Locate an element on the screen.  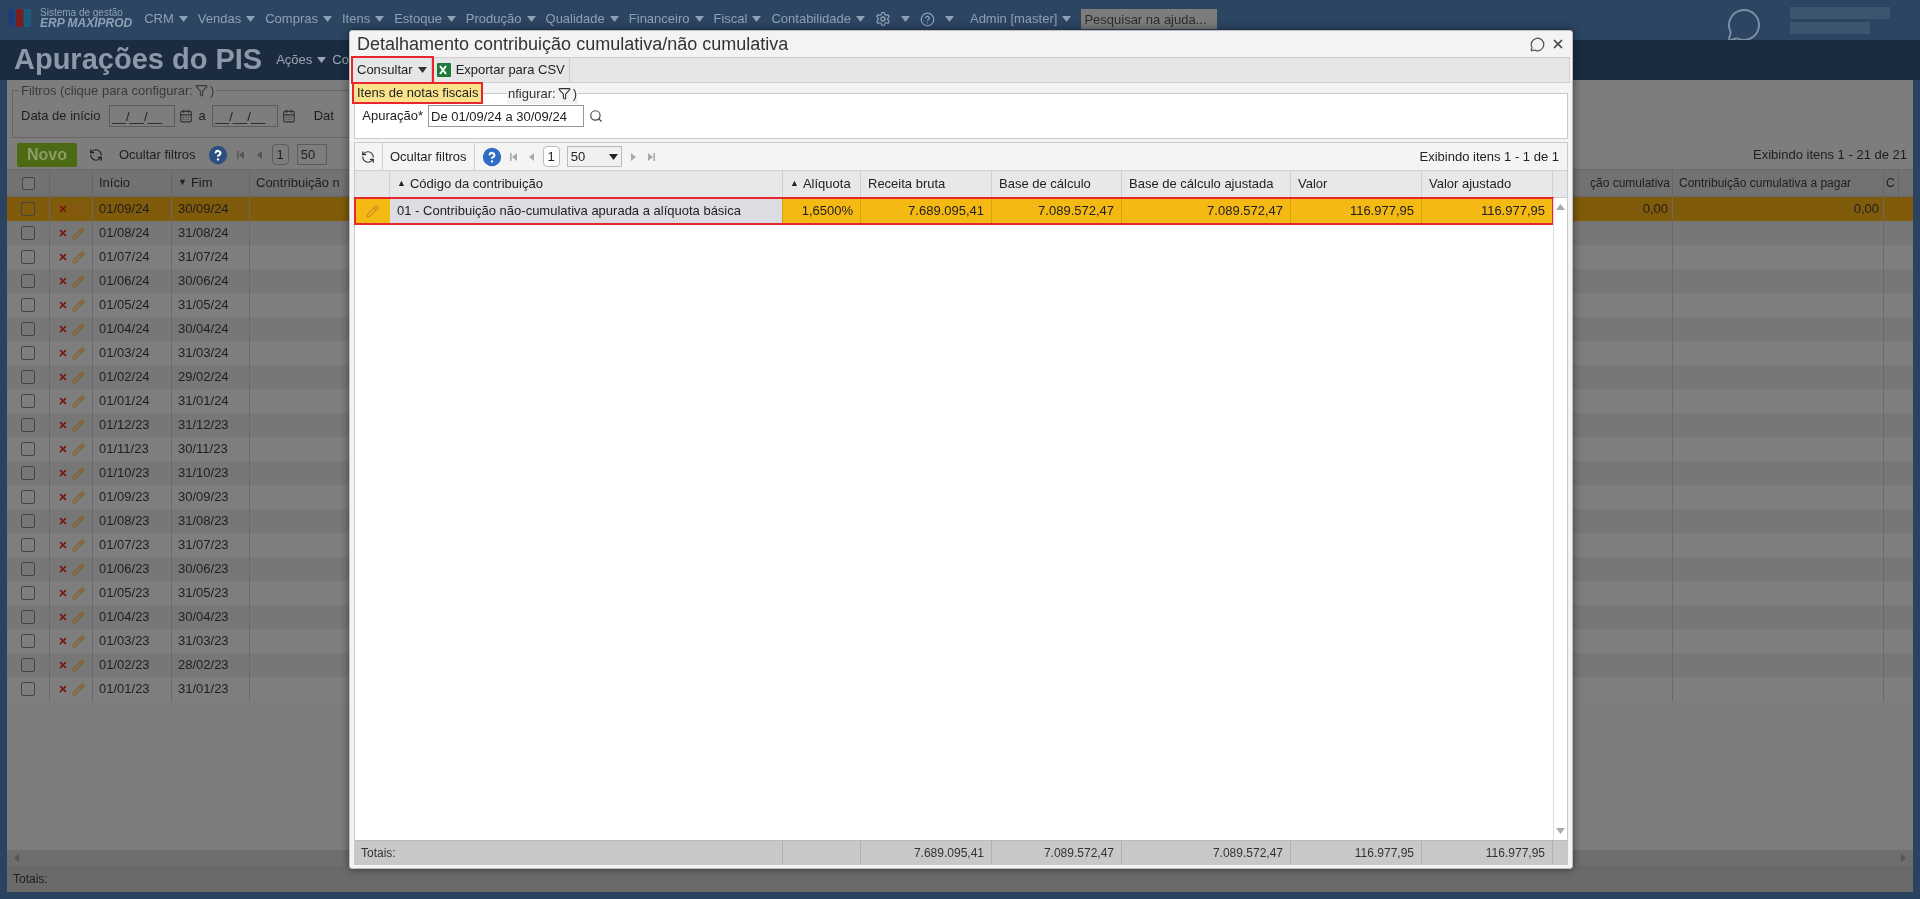
column-header: Início is located at coordinates (132, 183).